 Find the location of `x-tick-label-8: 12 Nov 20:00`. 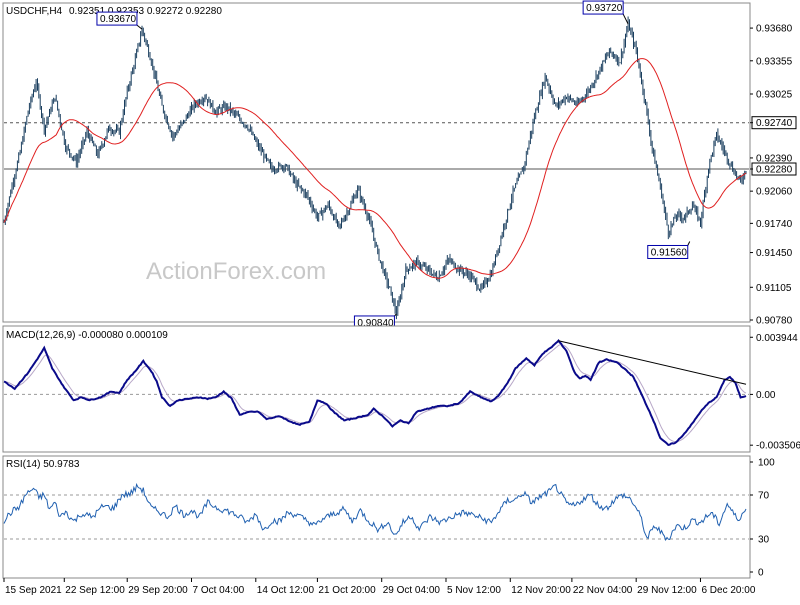

x-tick-label-8: 12 Nov 20:00 is located at coordinates (541, 590).